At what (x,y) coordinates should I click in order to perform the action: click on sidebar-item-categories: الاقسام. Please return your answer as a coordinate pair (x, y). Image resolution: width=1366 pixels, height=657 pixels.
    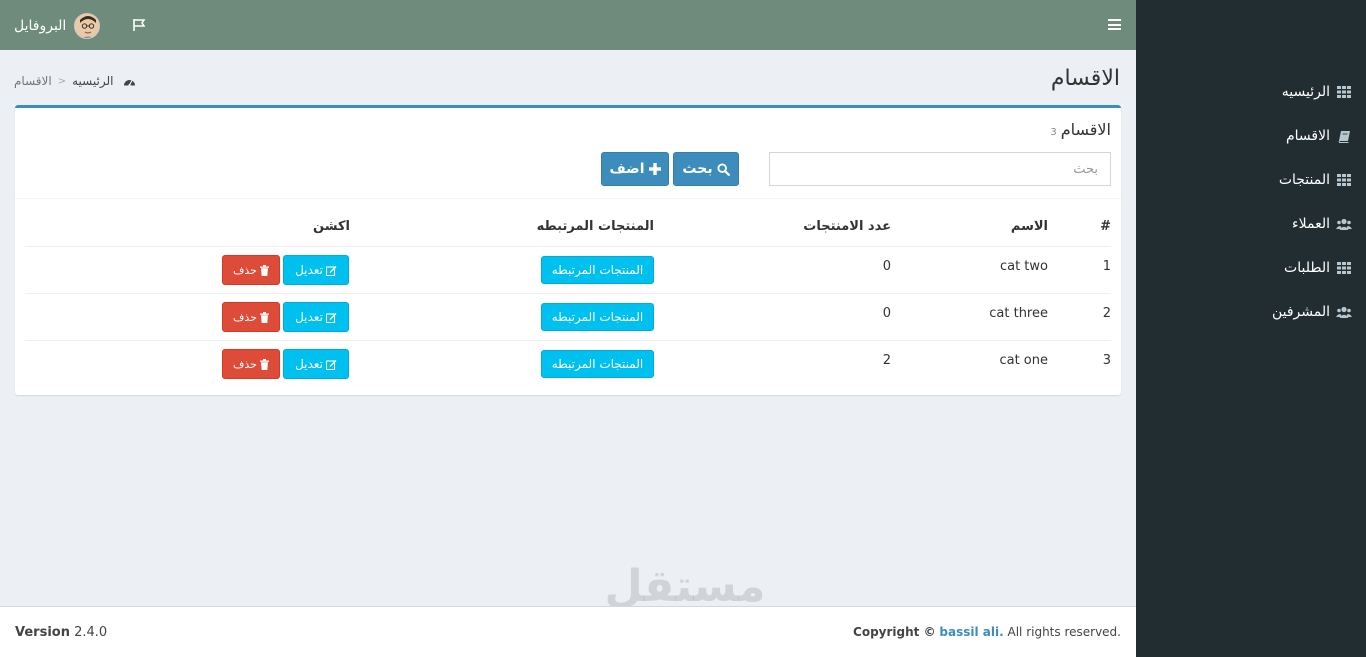
    Looking at the image, I should click on (1319, 136).